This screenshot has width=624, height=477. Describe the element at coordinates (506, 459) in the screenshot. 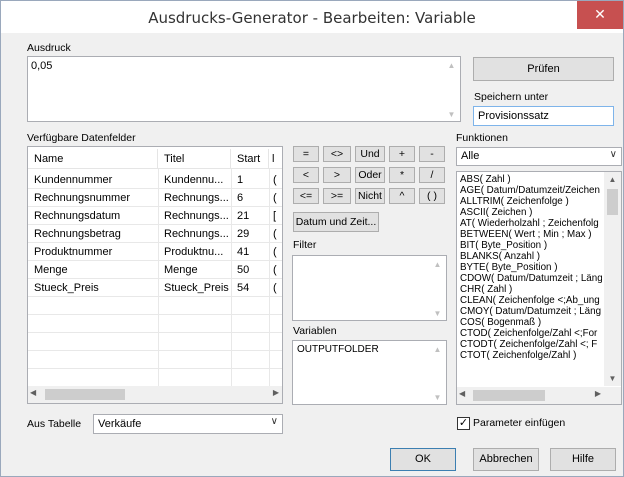

I see `cancel-button: Abbrechen` at that location.